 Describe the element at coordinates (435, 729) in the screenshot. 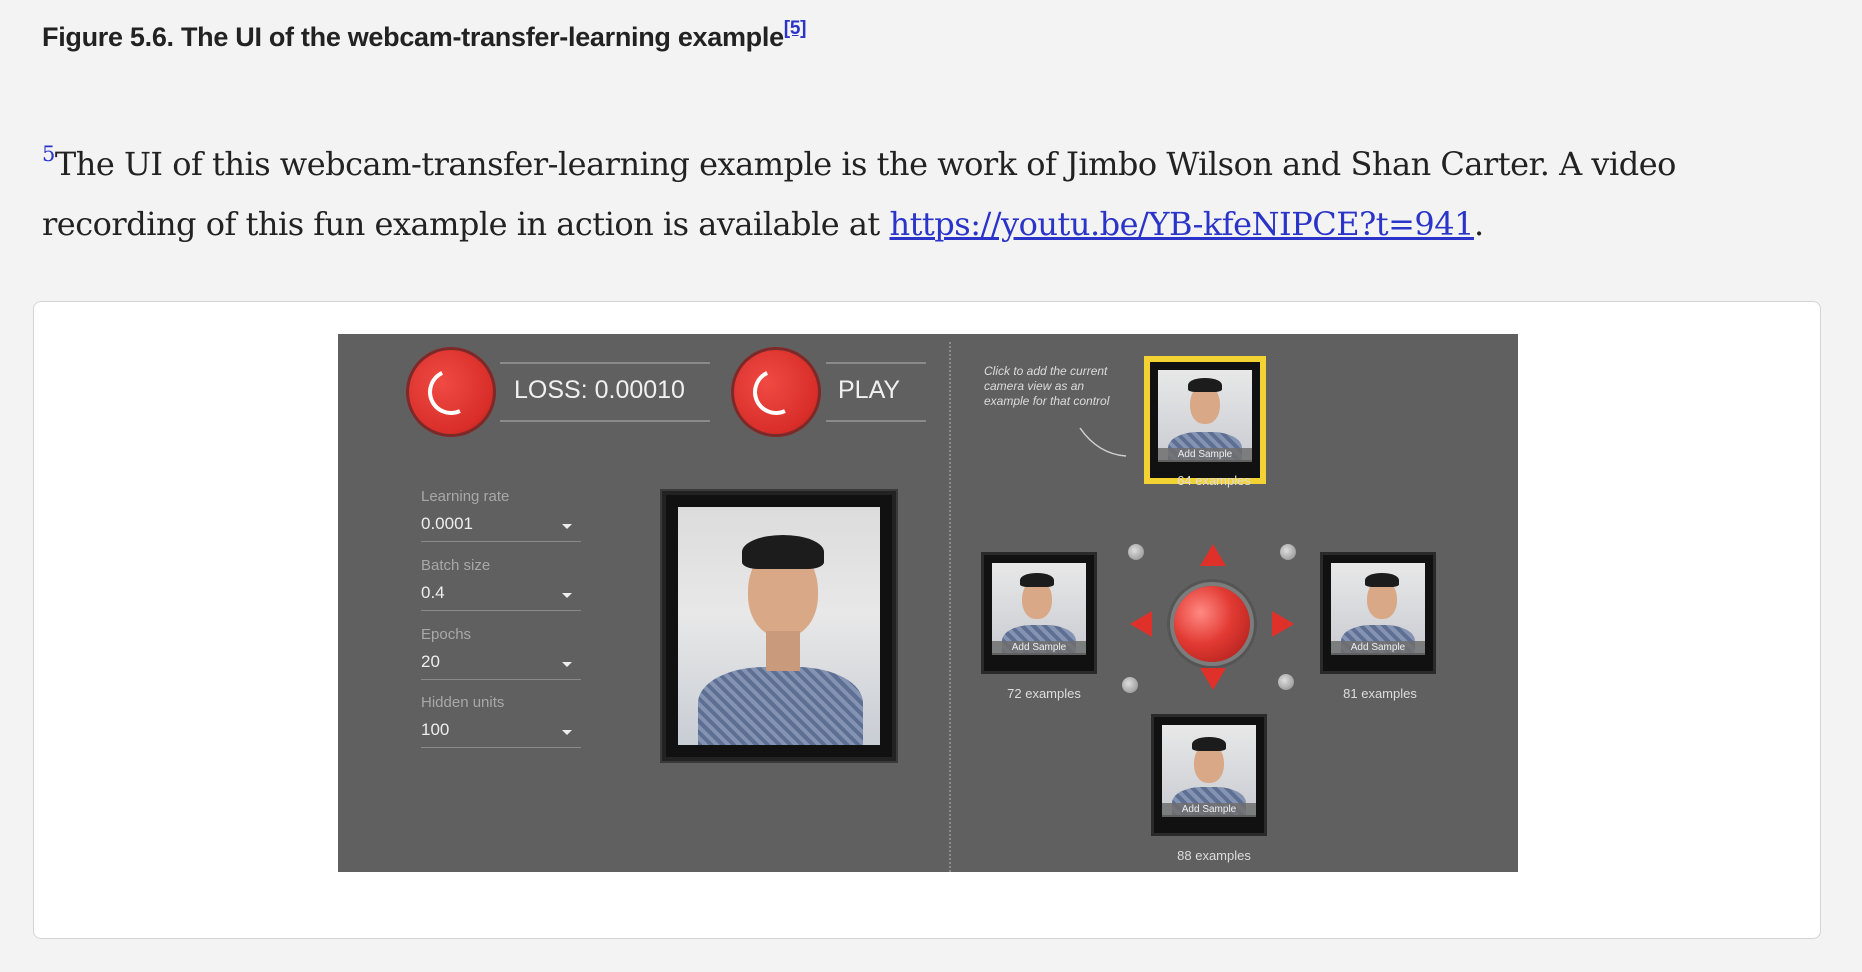

I see `param-value: 100` at that location.